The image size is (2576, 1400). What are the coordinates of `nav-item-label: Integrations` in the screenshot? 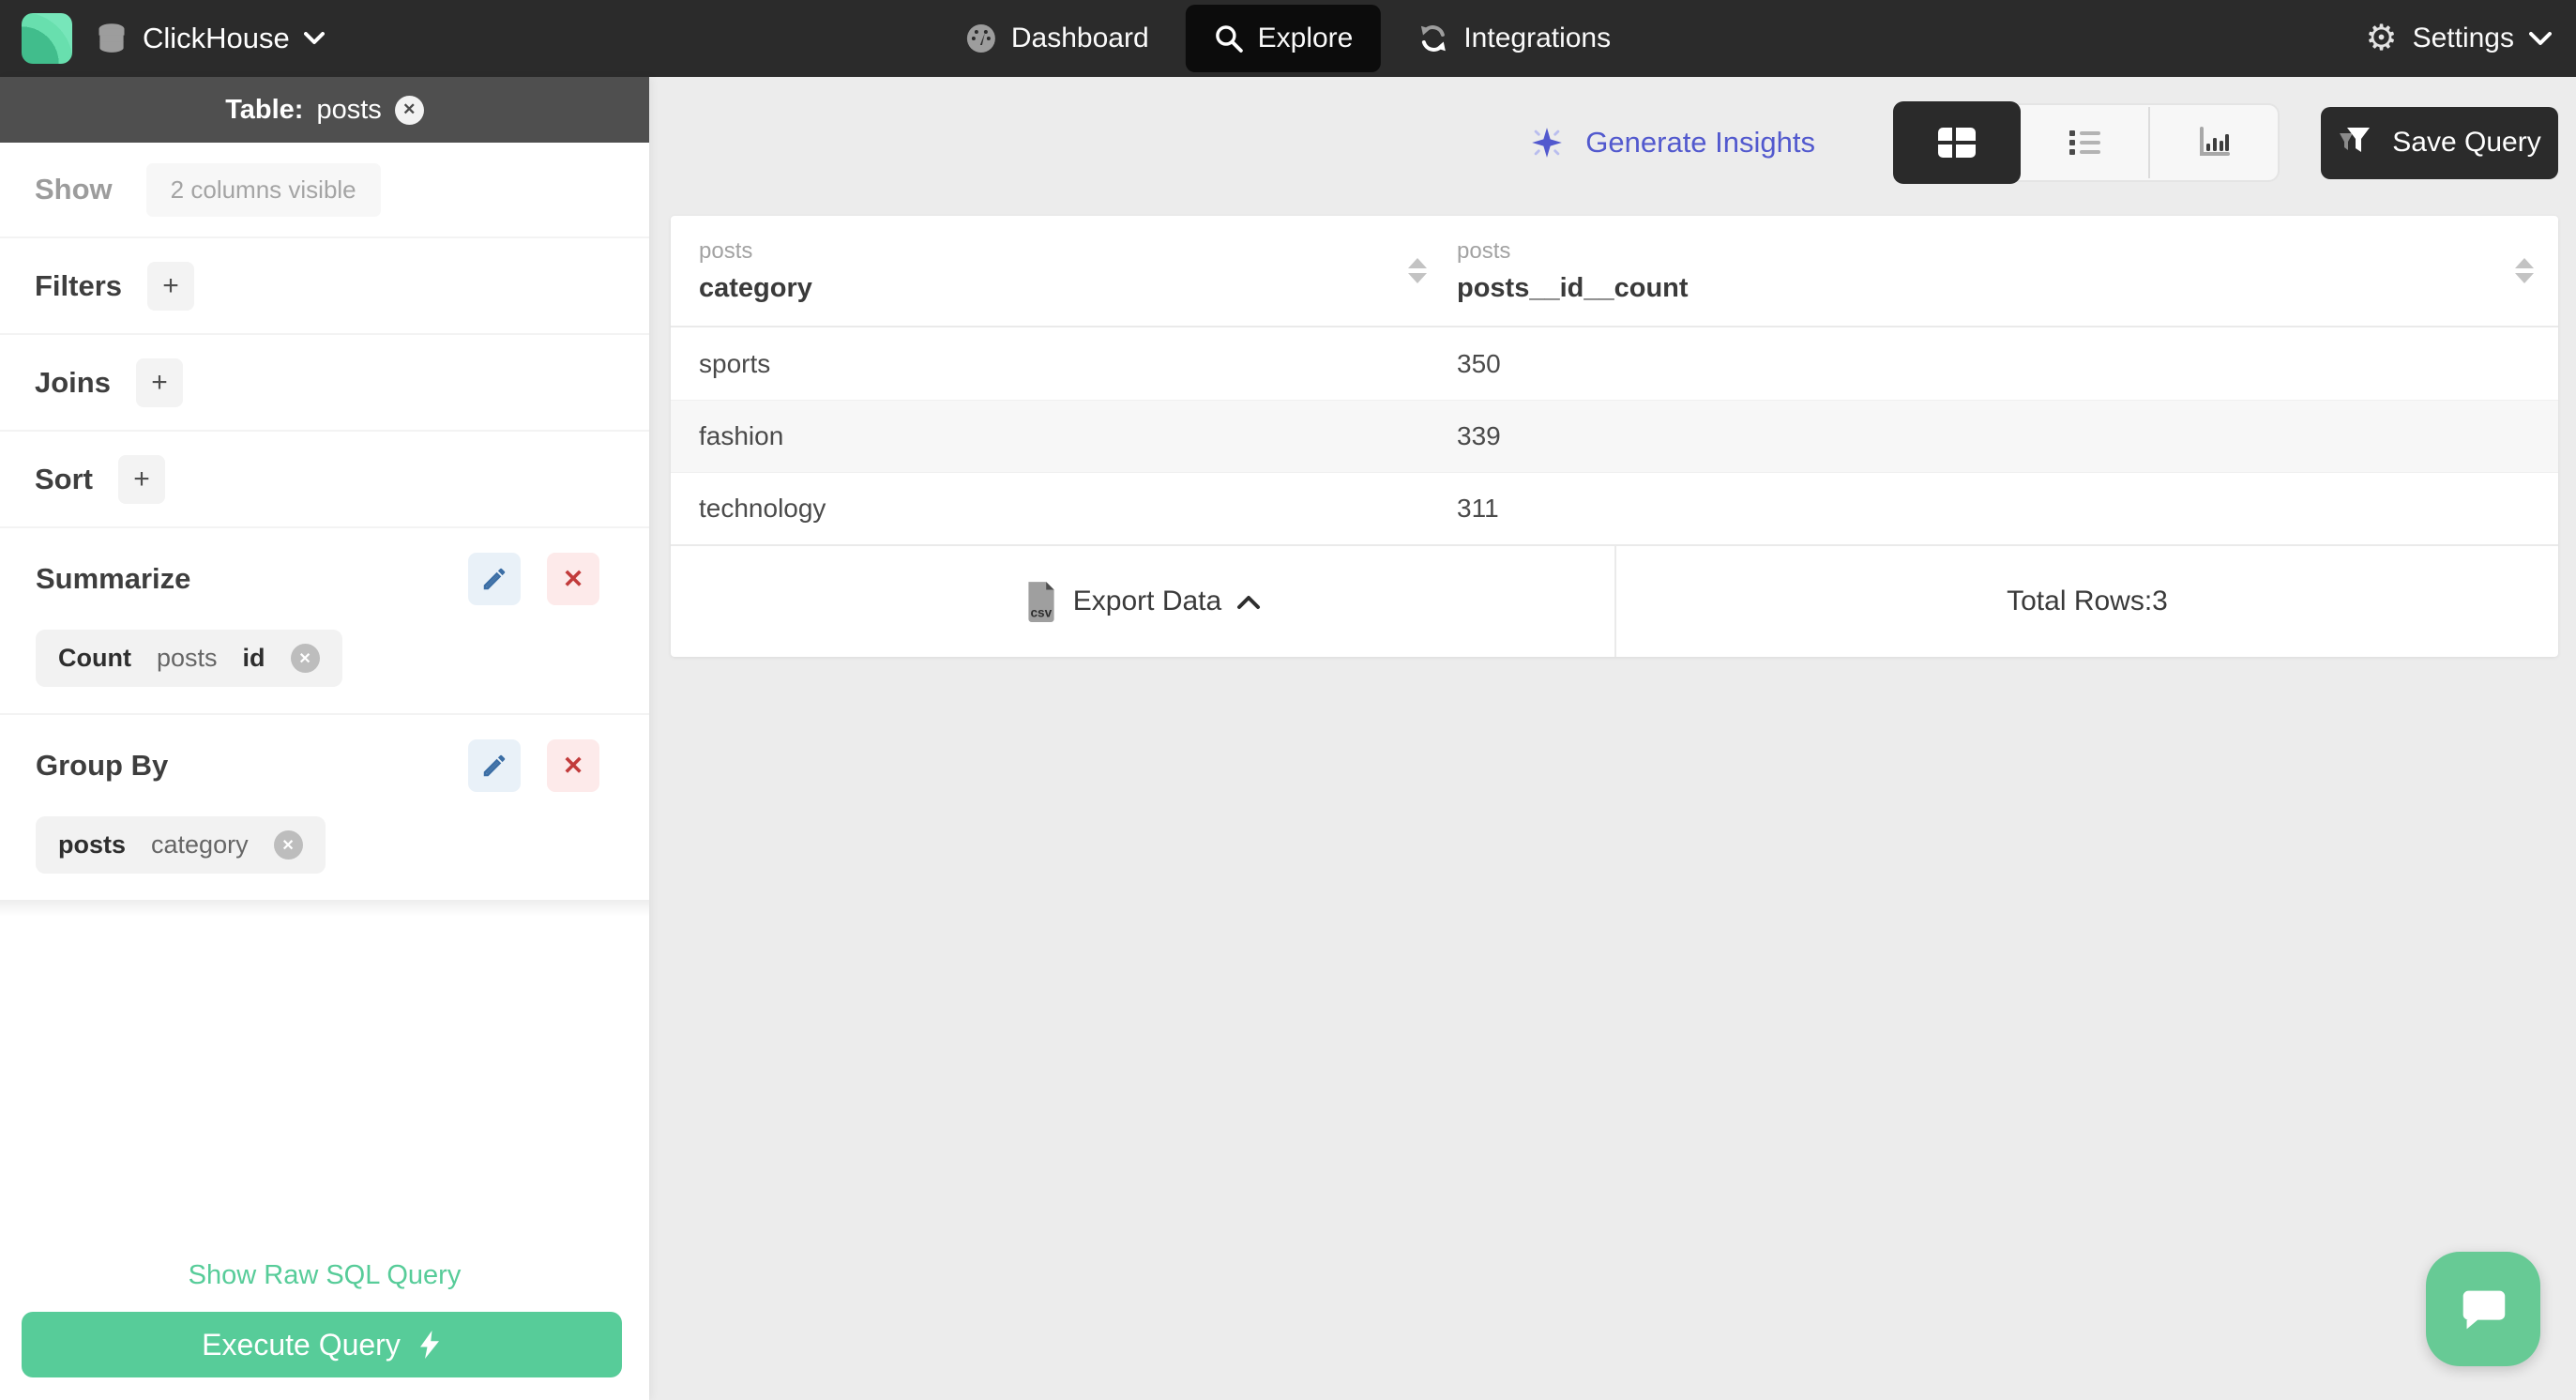 It's located at (1537, 38).